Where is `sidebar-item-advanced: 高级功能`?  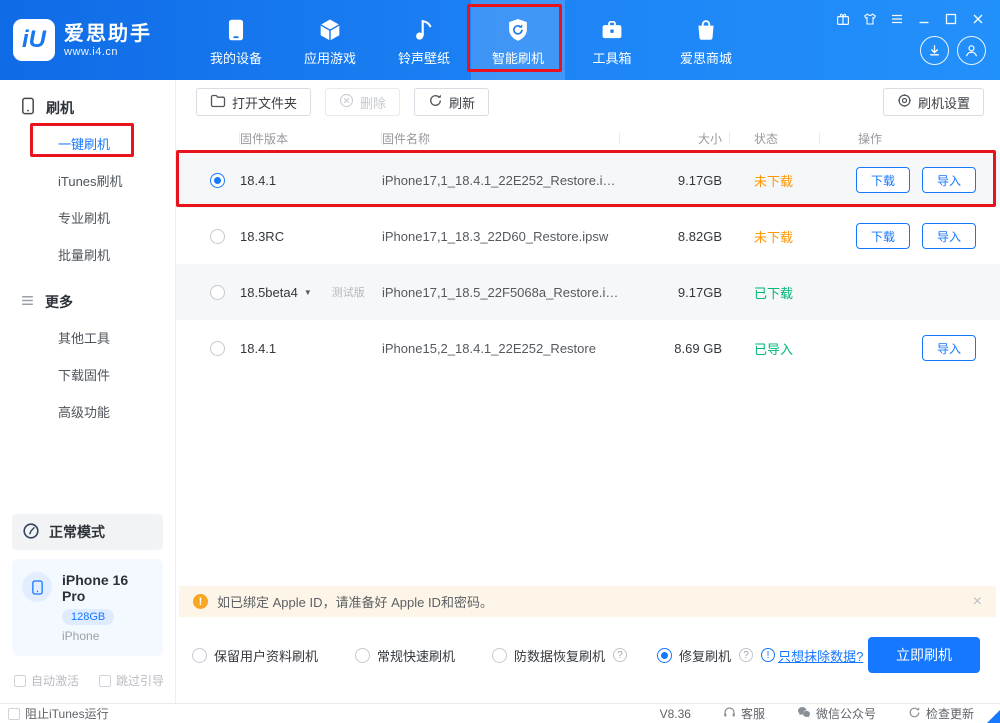 sidebar-item-advanced: 高级功能 is located at coordinates (87, 411).